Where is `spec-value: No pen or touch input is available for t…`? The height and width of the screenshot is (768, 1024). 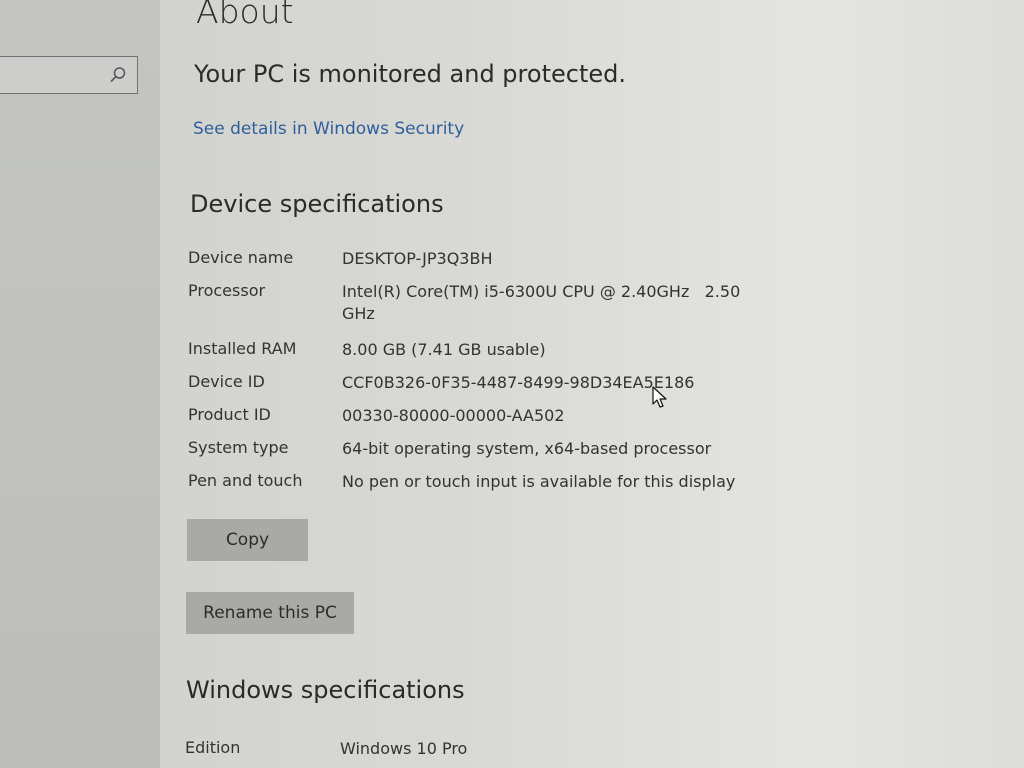
spec-value: No pen or touch input is available for t… is located at coordinates (539, 481).